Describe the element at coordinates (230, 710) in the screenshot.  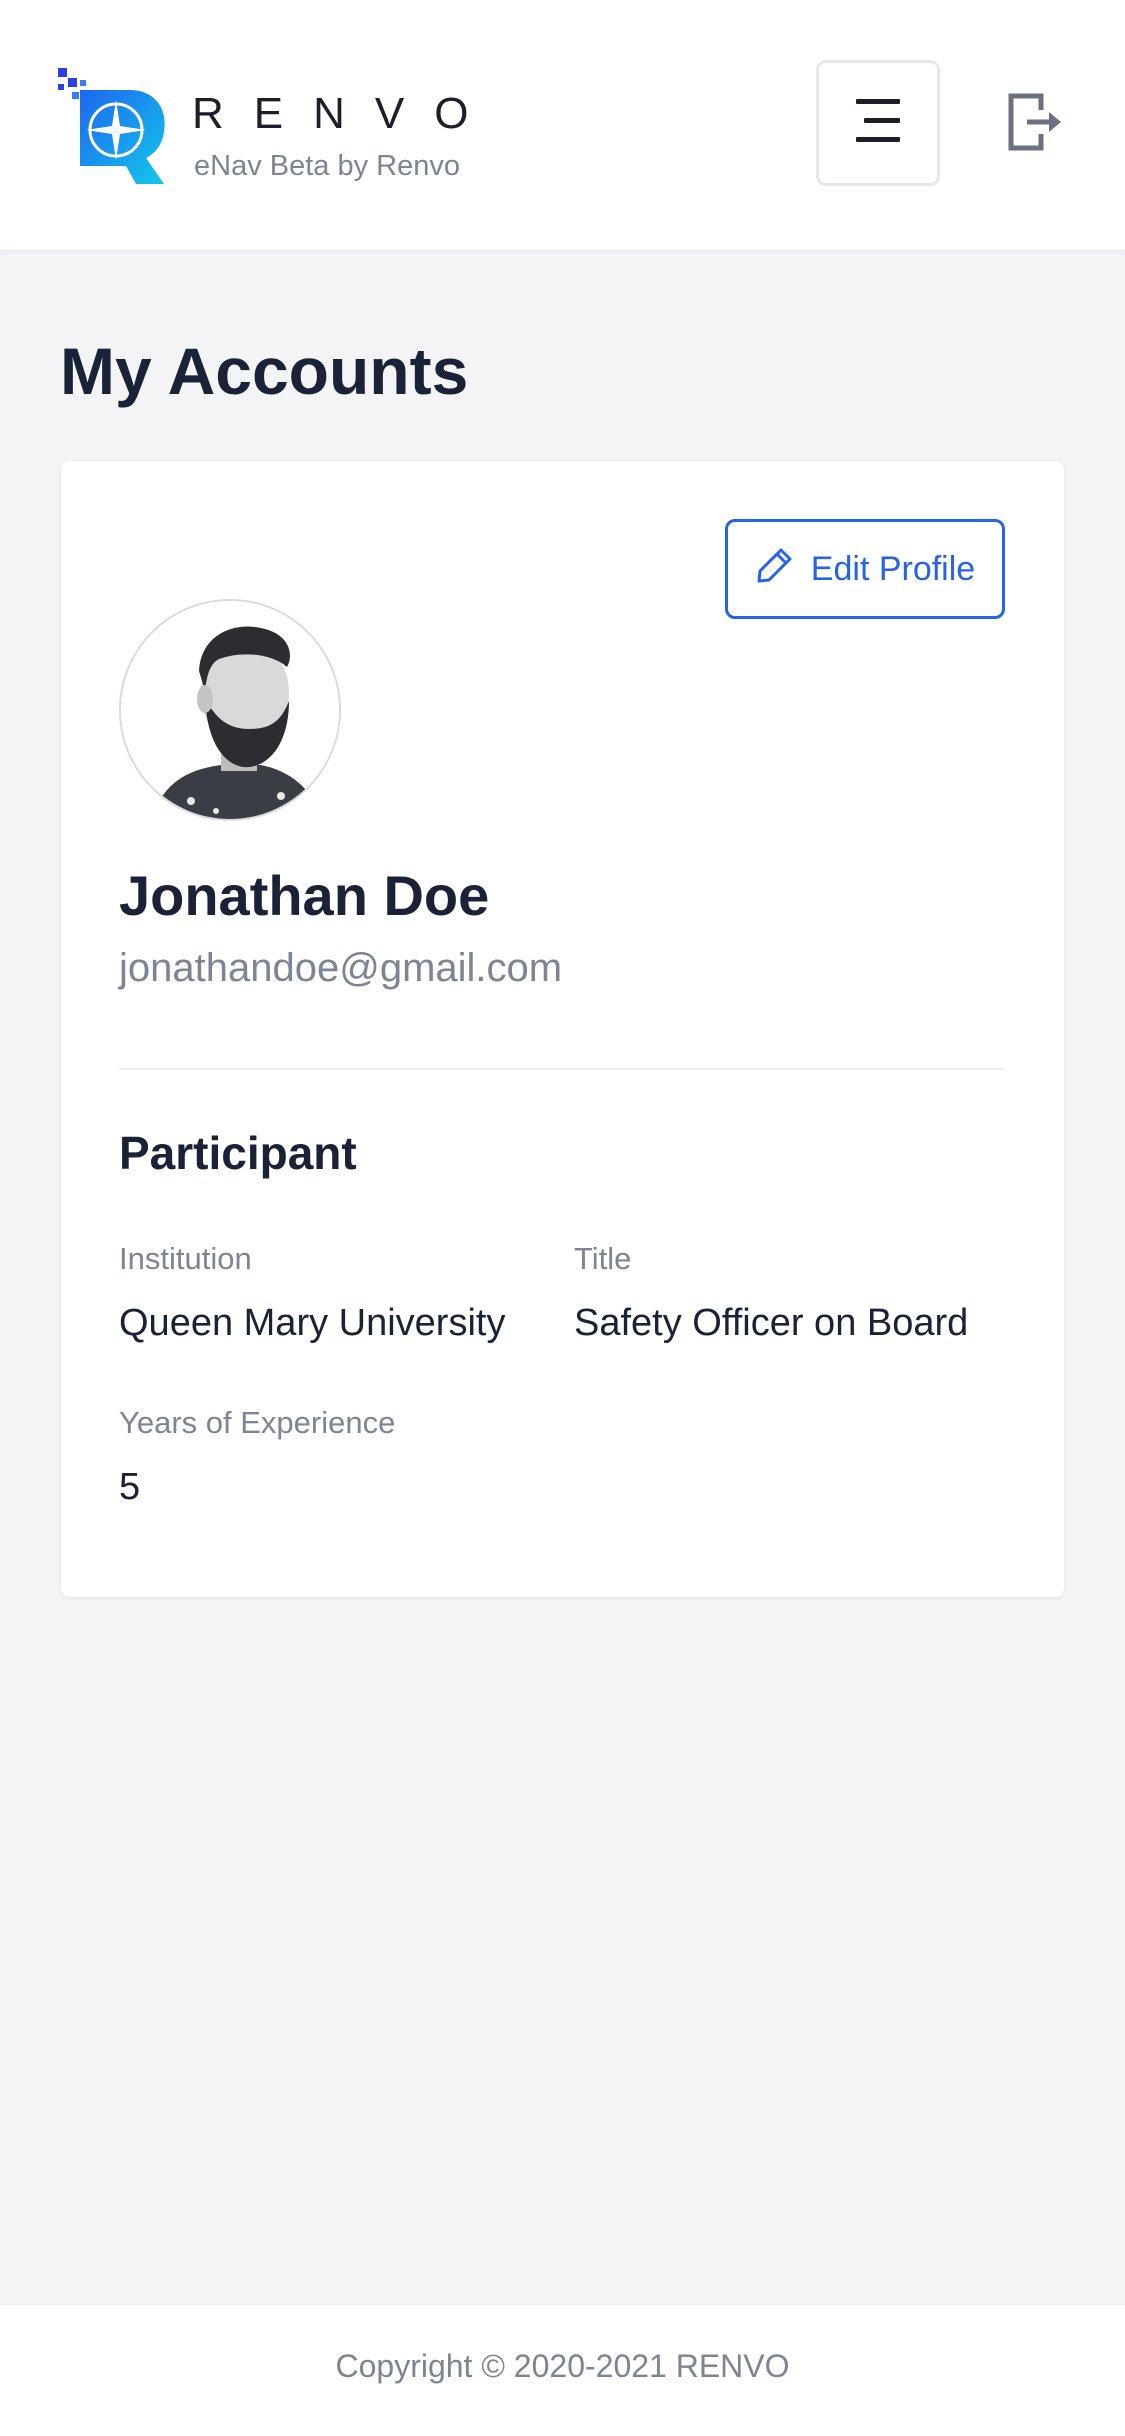
I see `user-avatar` at that location.